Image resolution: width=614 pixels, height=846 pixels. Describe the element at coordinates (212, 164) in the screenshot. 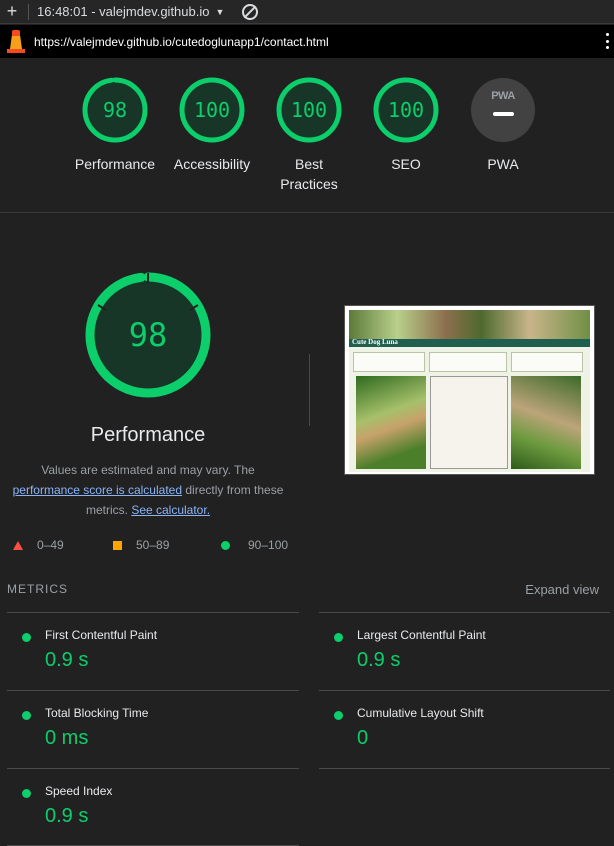

I see `gauge-label: Accessibility` at that location.